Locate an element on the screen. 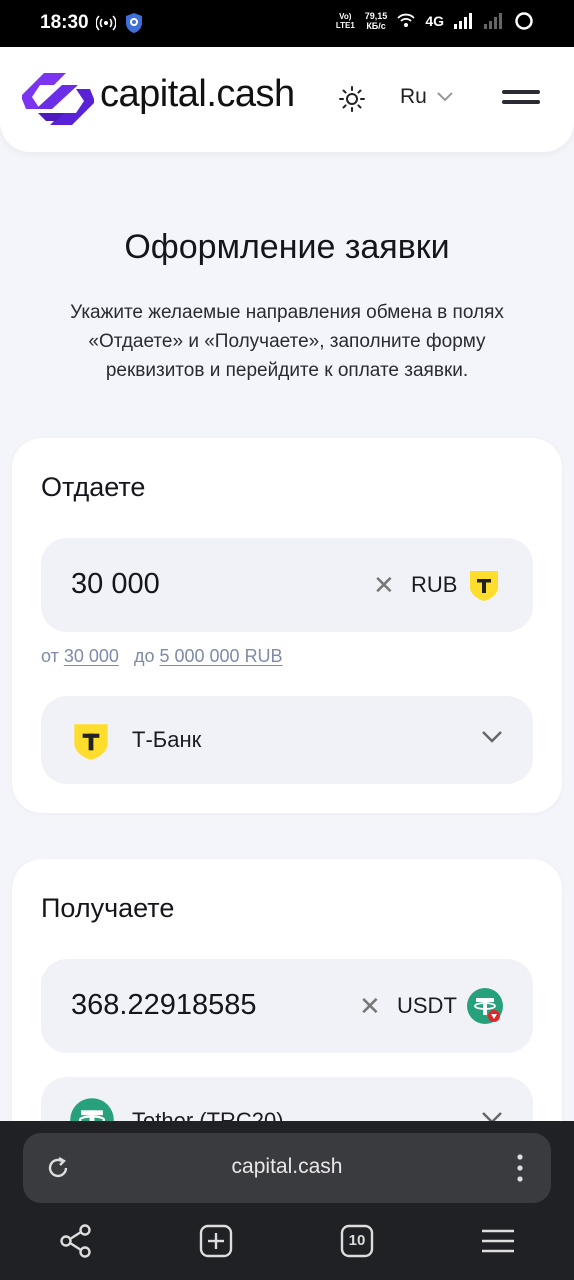 The width and height of the screenshot is (574, 1280). shield-app-icon is located at coordinates (134, 23).